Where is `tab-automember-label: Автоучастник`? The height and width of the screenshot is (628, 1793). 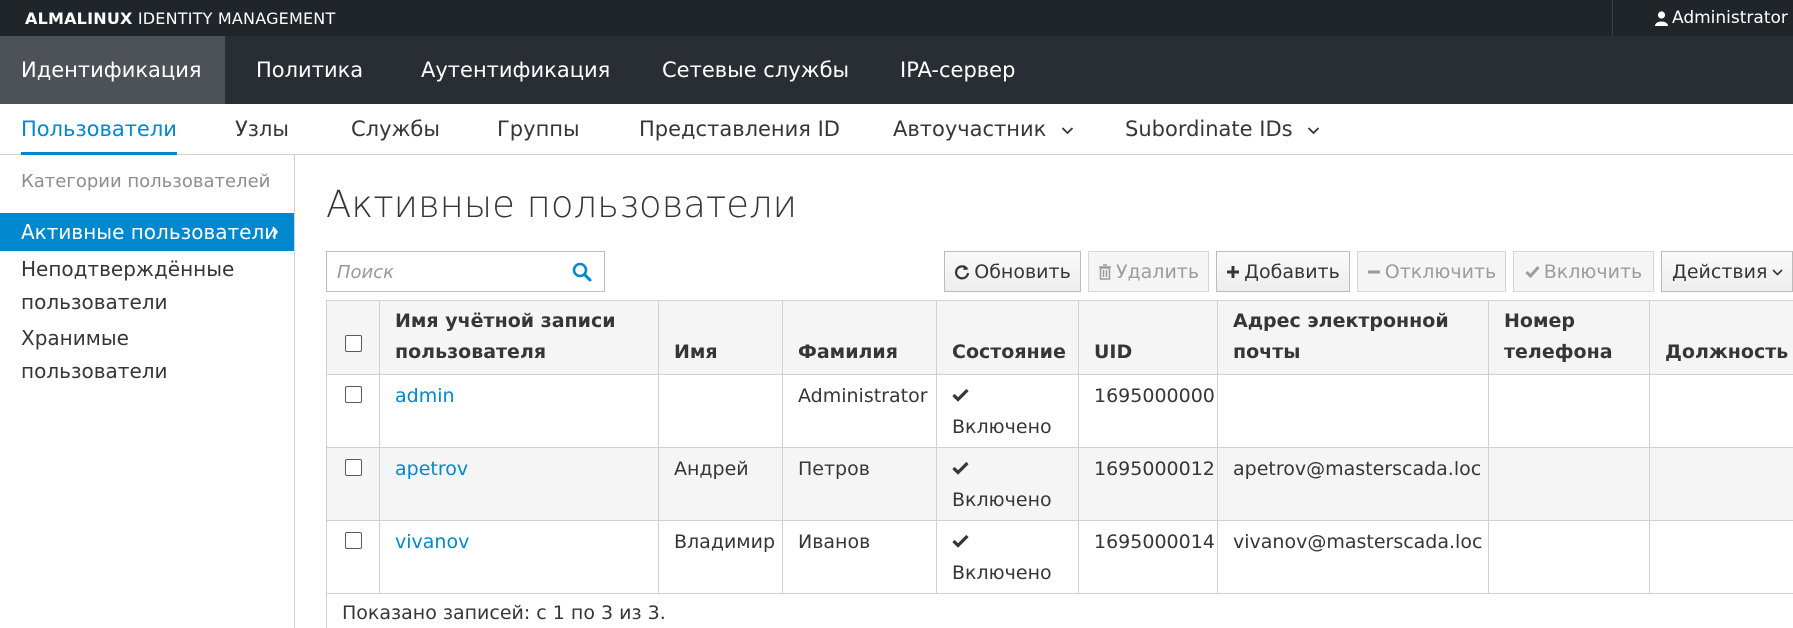
tab-automember-label: Автоучастник is located at coordinates (970, 129).